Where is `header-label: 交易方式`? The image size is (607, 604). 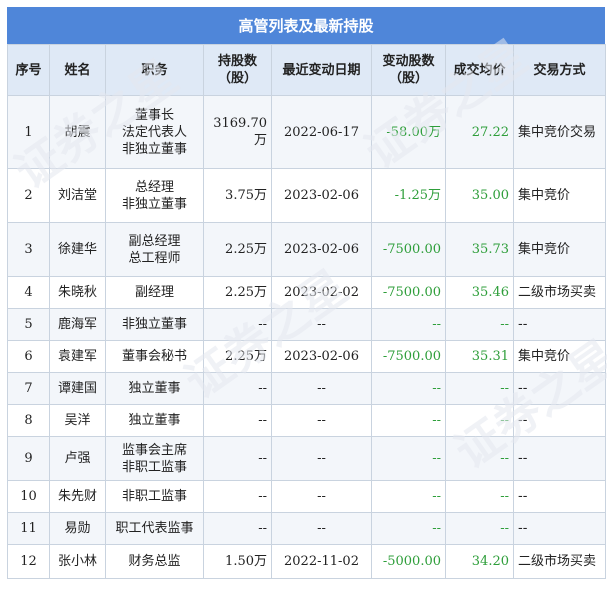 header-label: 交易方式 is located at coordinates (559, 70).